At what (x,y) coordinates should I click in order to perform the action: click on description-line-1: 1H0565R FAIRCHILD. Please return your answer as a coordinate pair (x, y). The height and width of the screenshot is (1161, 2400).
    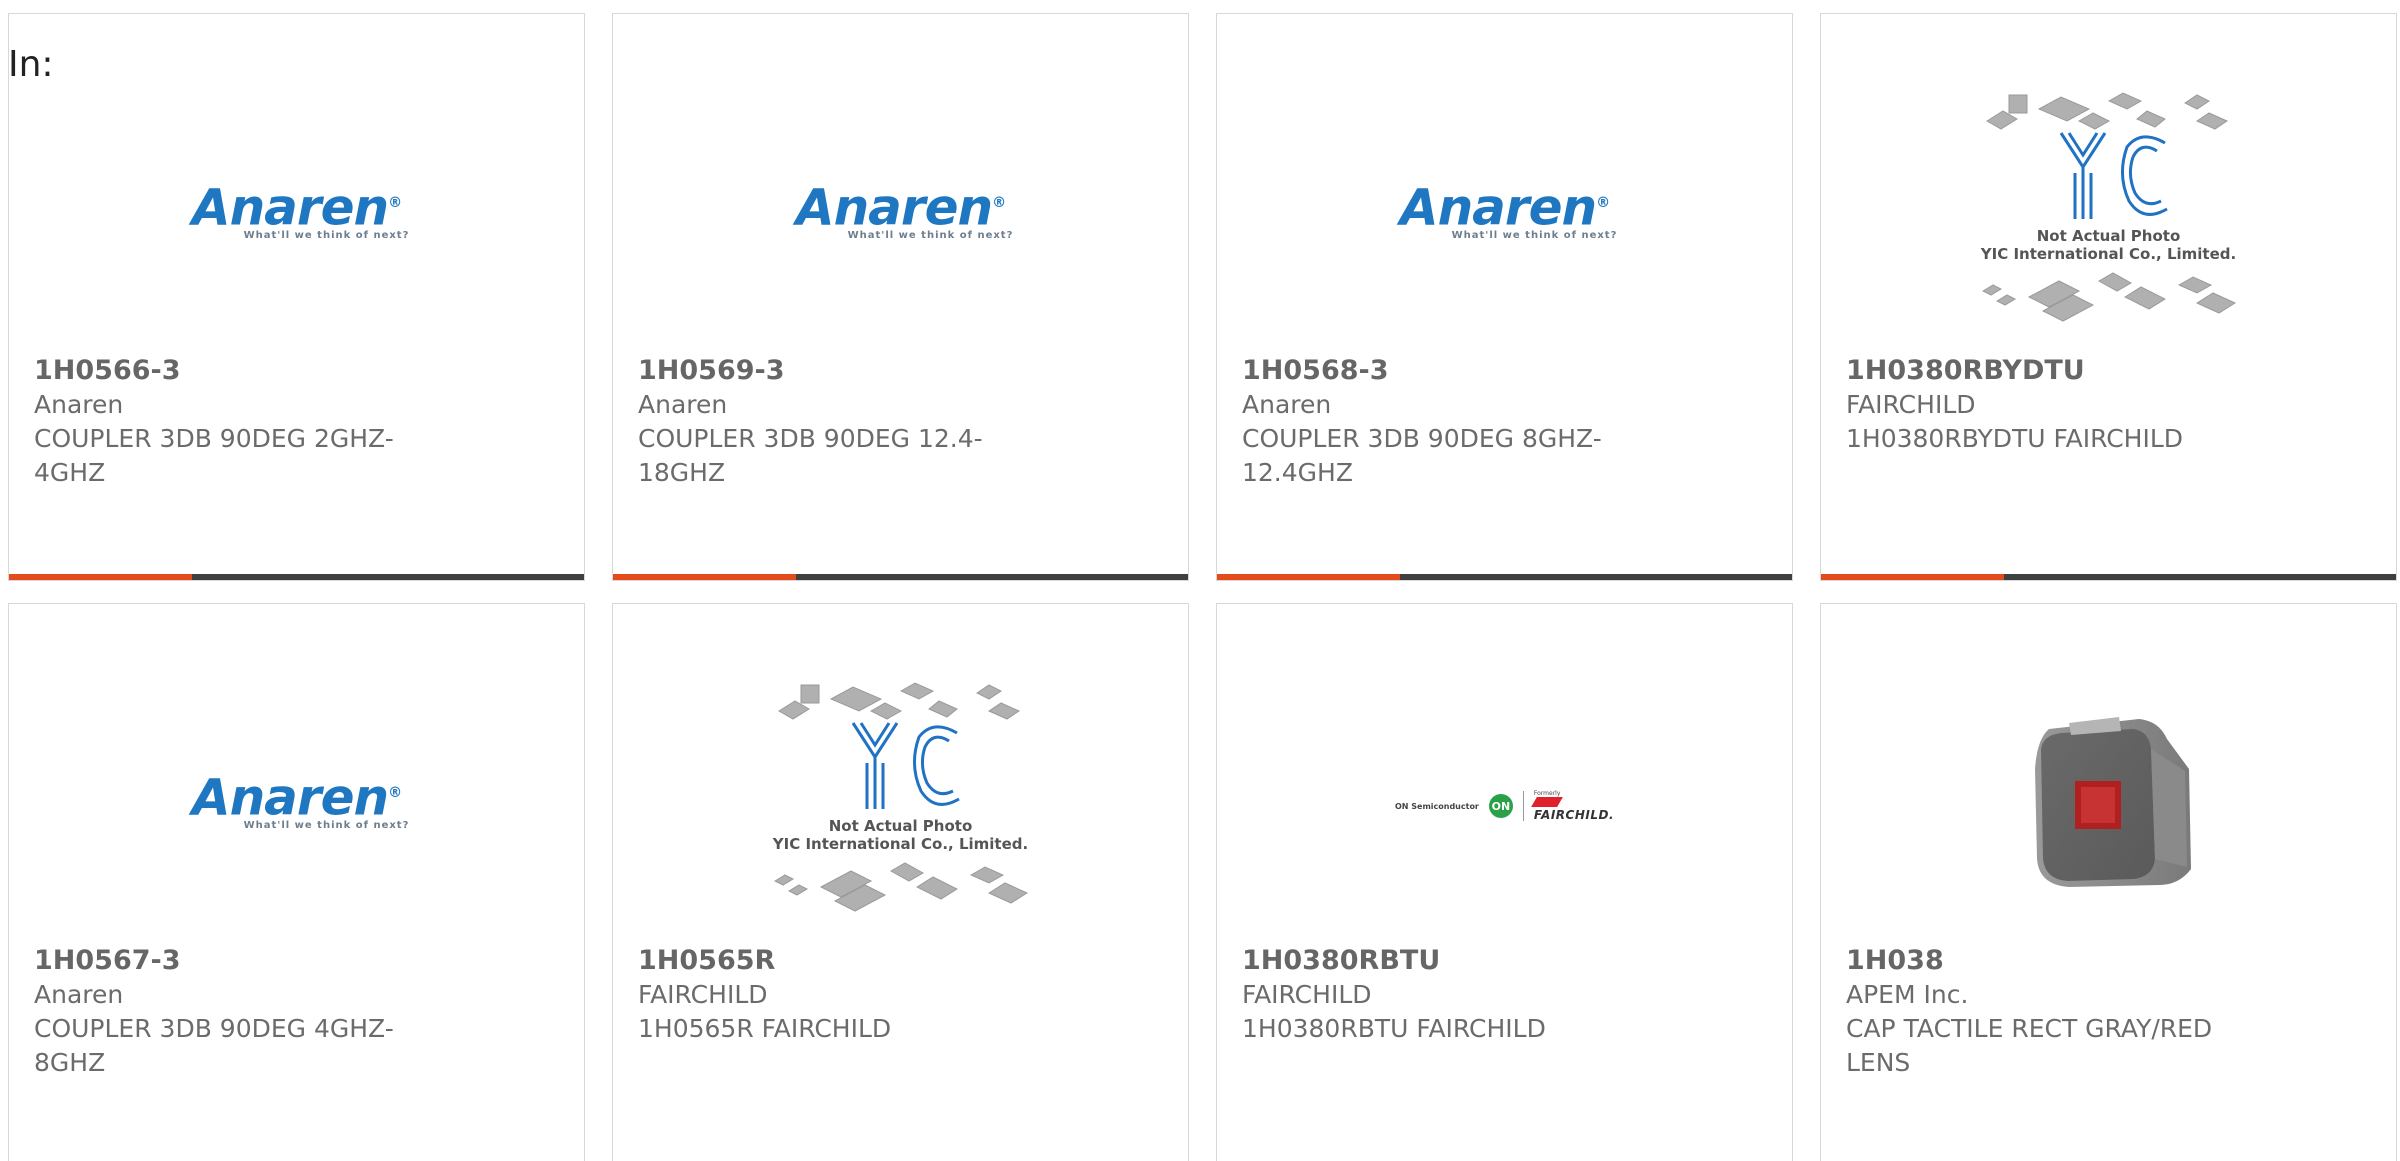
    Looking at the image, I should click on (765, 1028).